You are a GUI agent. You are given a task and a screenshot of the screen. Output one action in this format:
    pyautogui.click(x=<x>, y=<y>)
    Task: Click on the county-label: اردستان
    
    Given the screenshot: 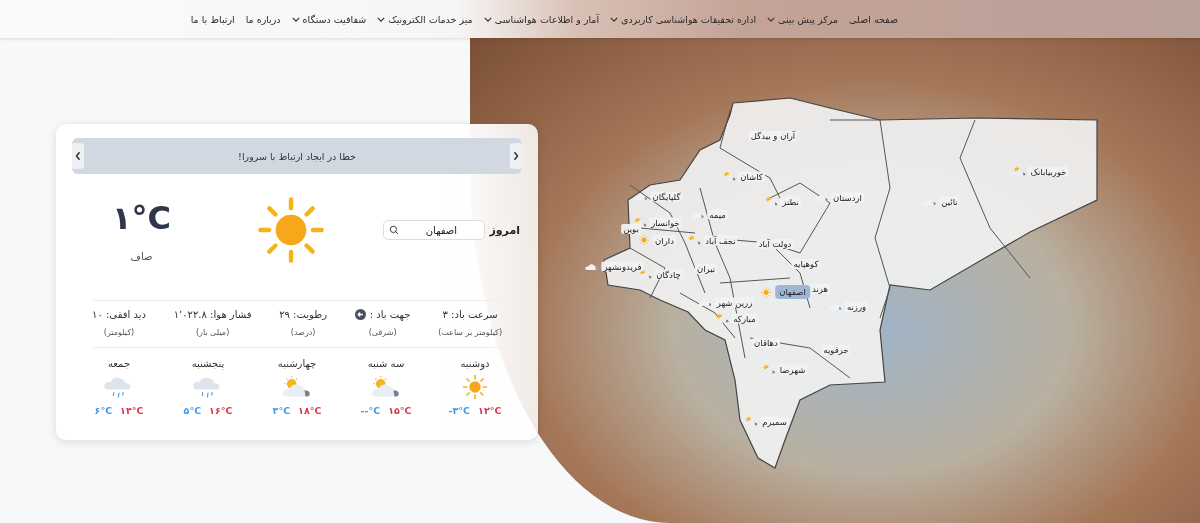 What is the action you would take?
    pyautogui.click(x=847, y=197)
    